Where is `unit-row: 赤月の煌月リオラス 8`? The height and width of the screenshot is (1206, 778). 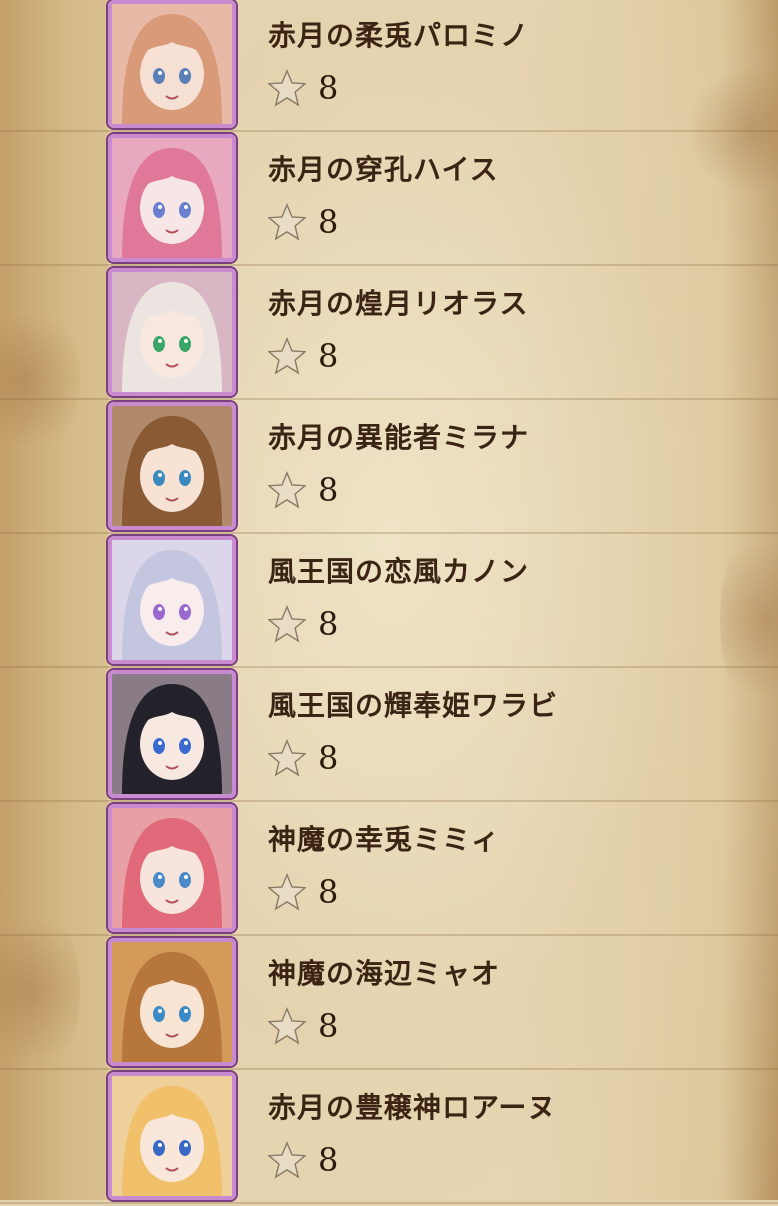
unit-row: 赤月の煌月リオラス 8 is located at coordinates (389, 335).